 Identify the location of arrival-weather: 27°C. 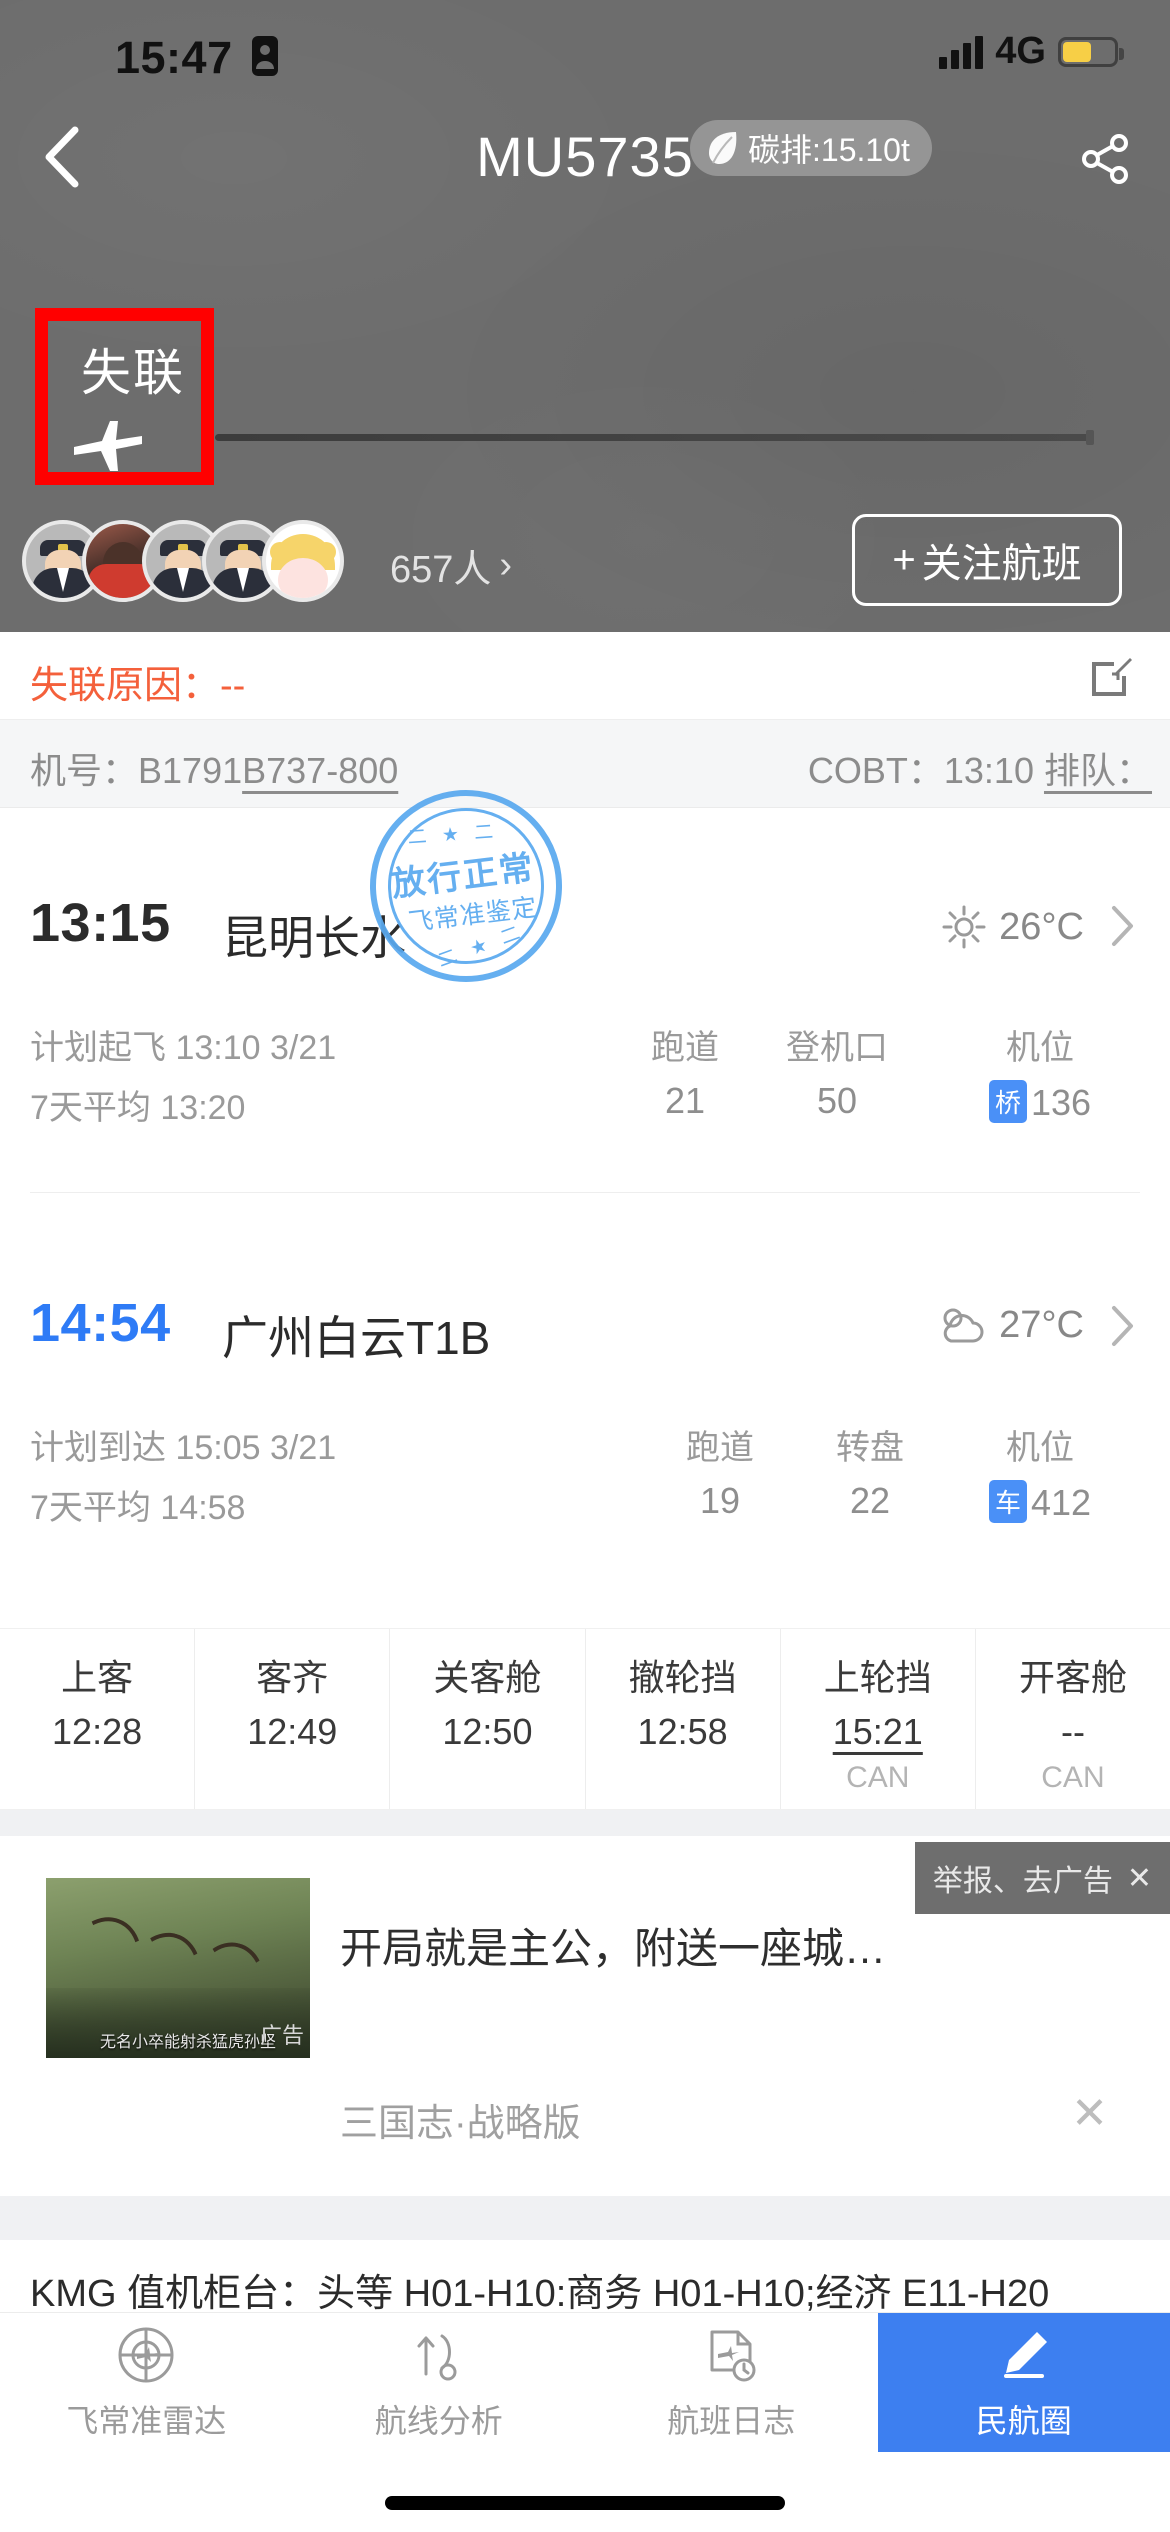
(1010, 1325).